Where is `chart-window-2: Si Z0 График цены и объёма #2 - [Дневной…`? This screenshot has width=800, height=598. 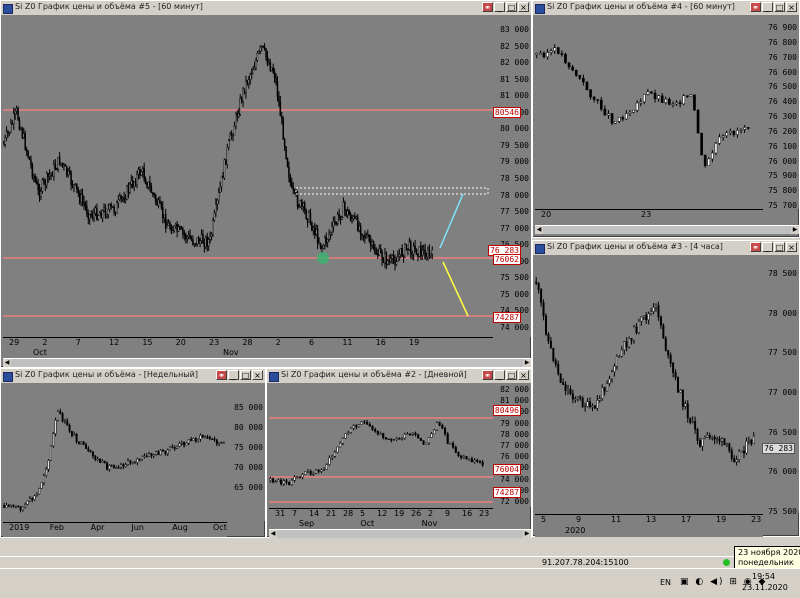
chart-window-2: Si Z0 График цены и объёма #2 - [Дневной… is located at coordinates (399, 453).